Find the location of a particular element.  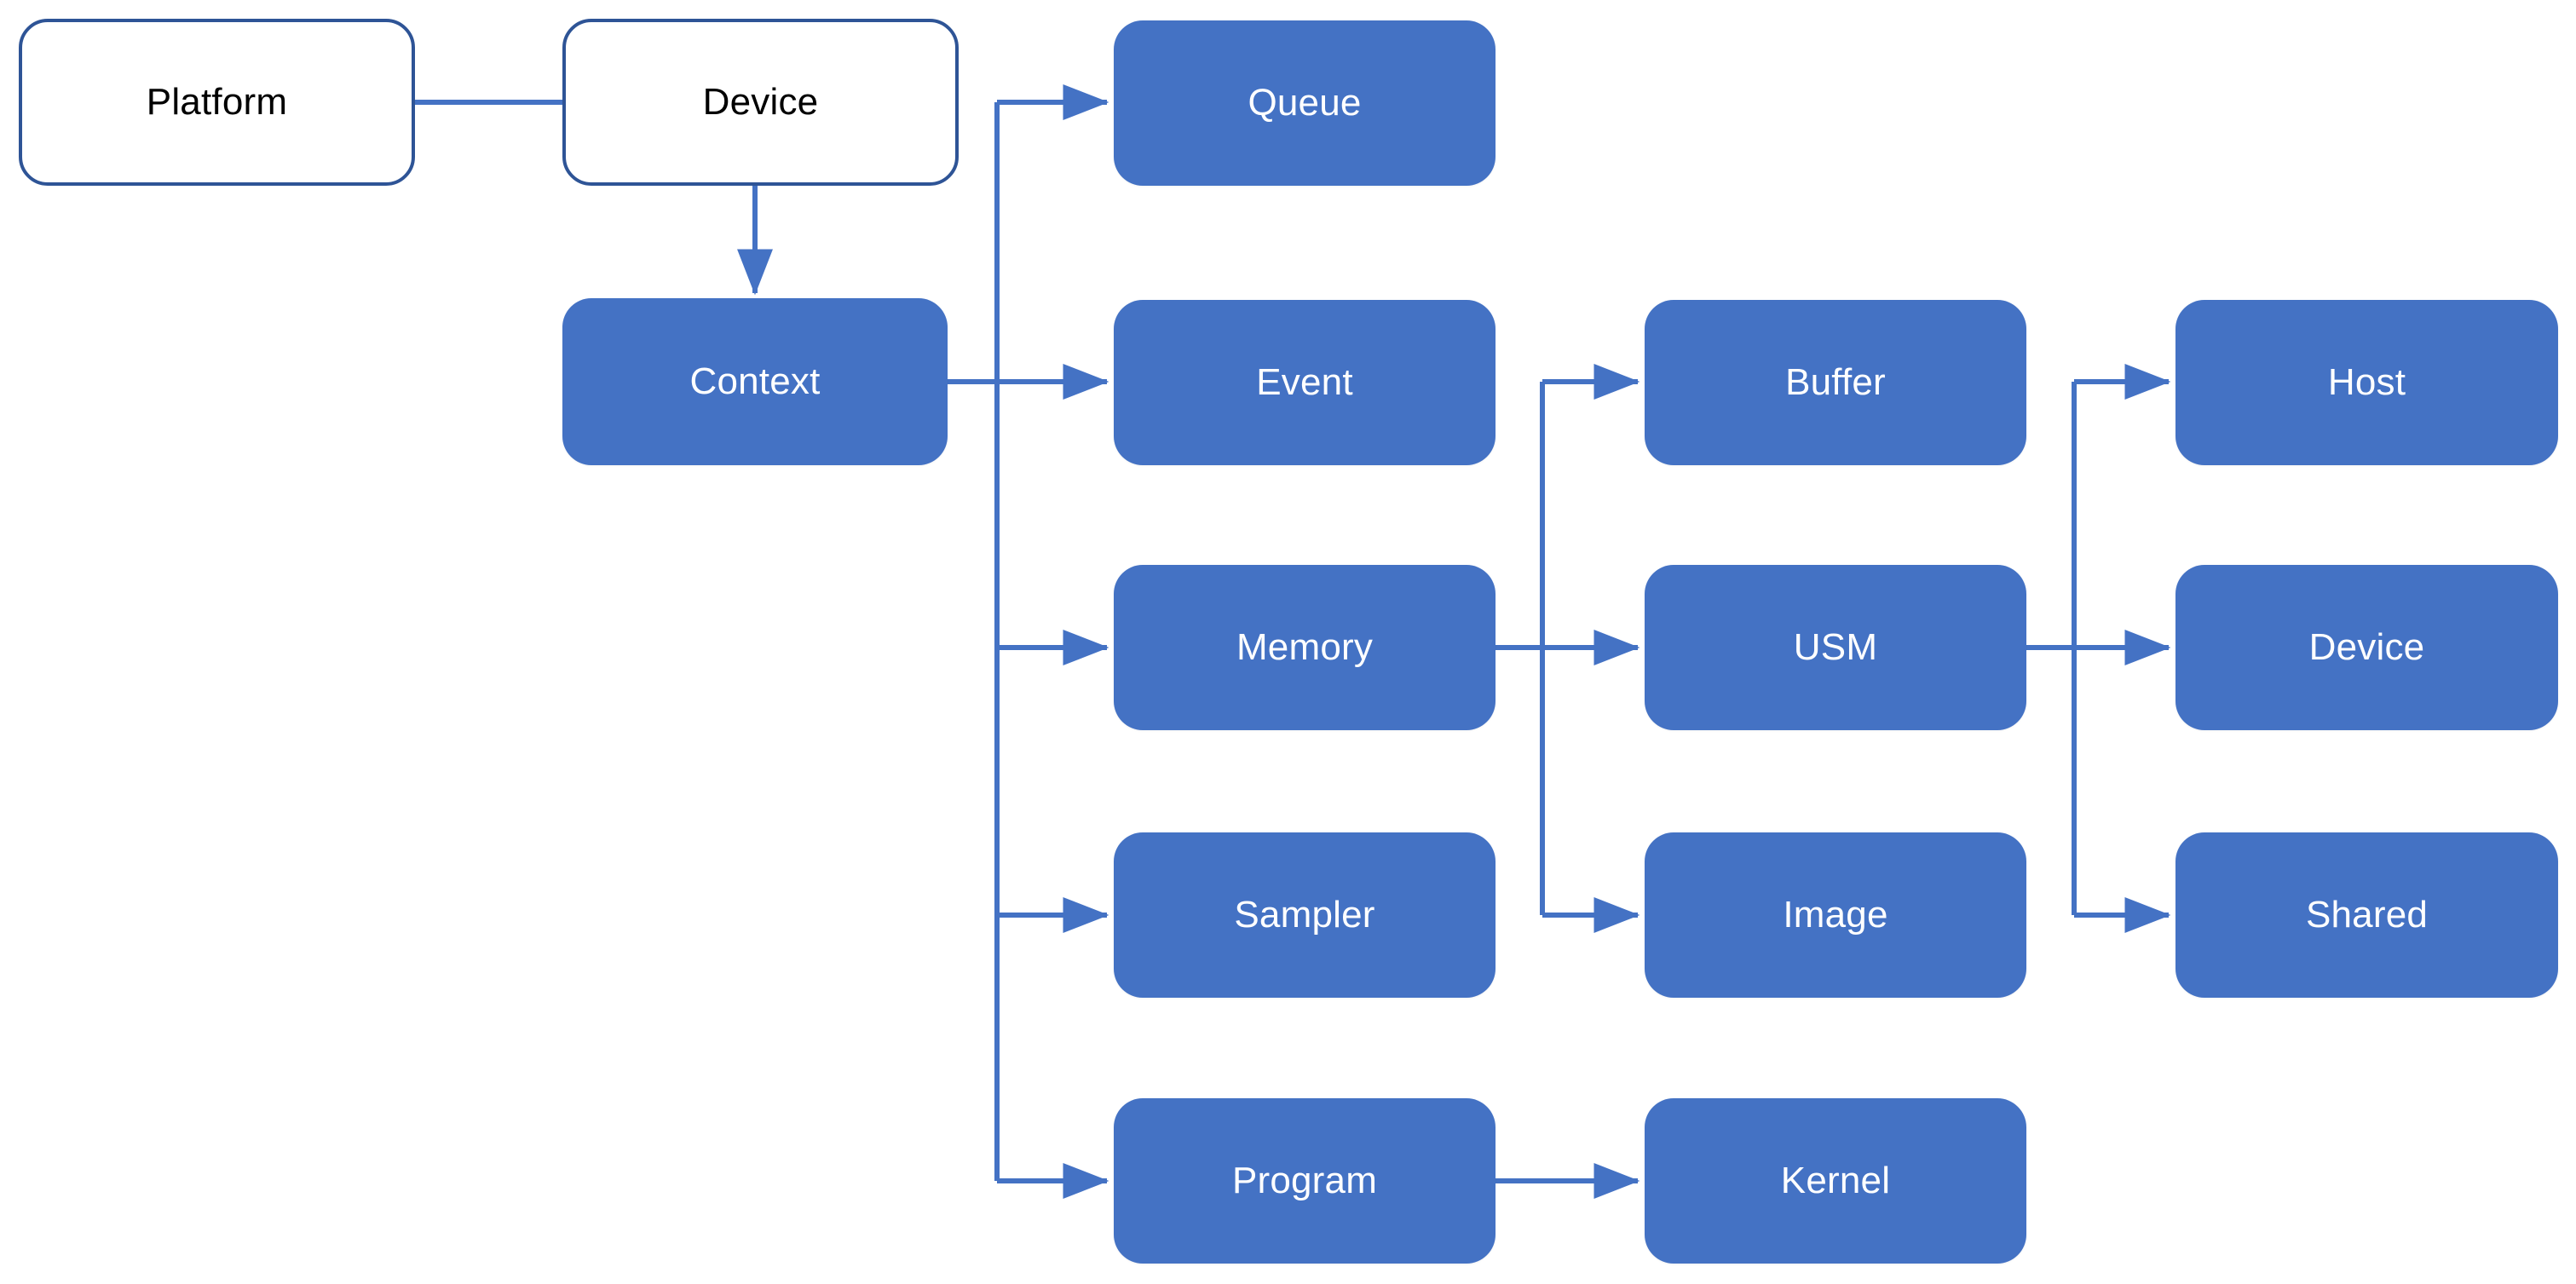

node-context: Context is located at coordinates (755, 382).